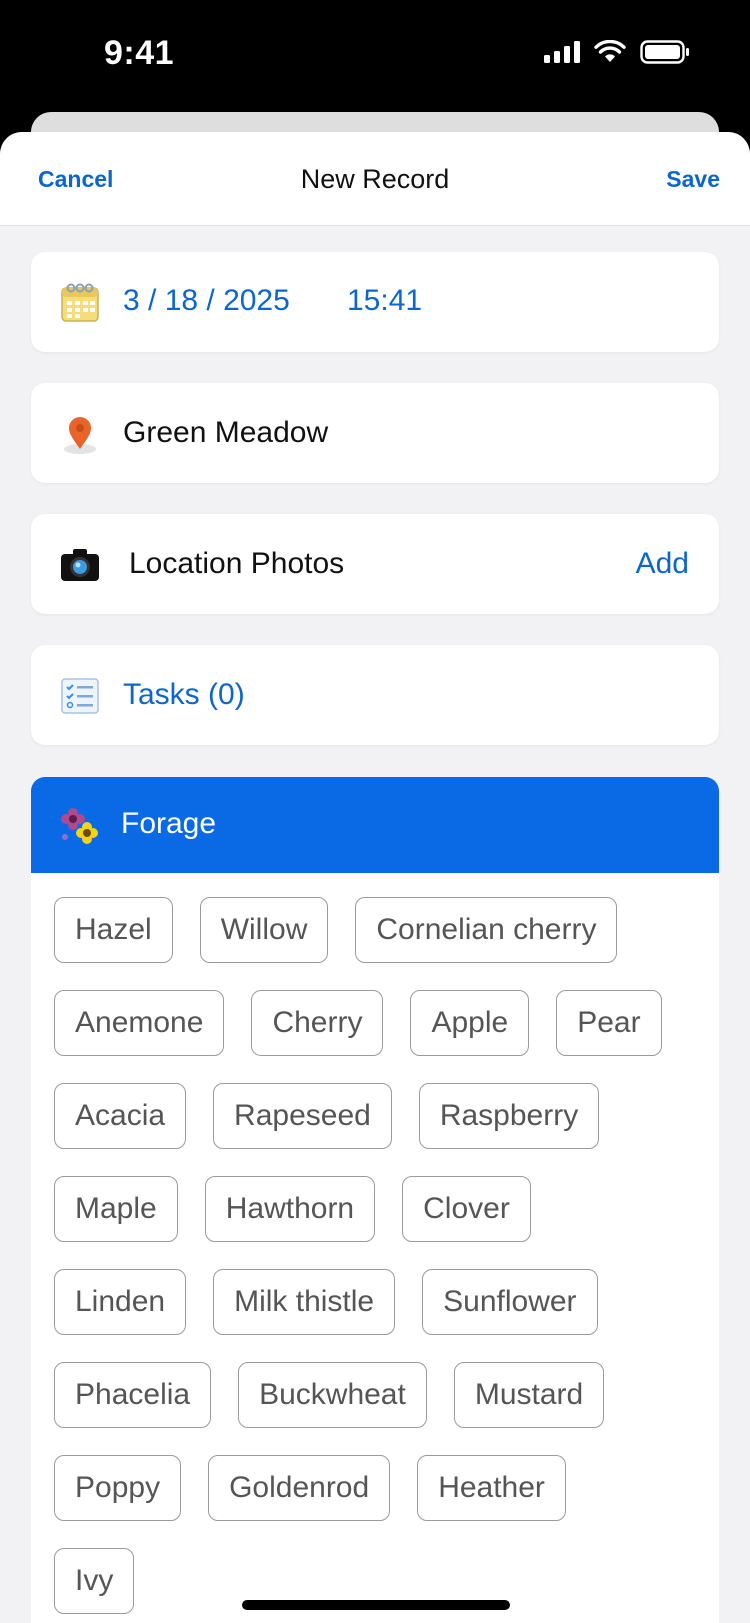 The height and width of the screenshot is (1623, 750). What do you see at coordinates (375, 825) in the screenshot?
I see `forage-header: Forage` at bounding box center [375, 825].